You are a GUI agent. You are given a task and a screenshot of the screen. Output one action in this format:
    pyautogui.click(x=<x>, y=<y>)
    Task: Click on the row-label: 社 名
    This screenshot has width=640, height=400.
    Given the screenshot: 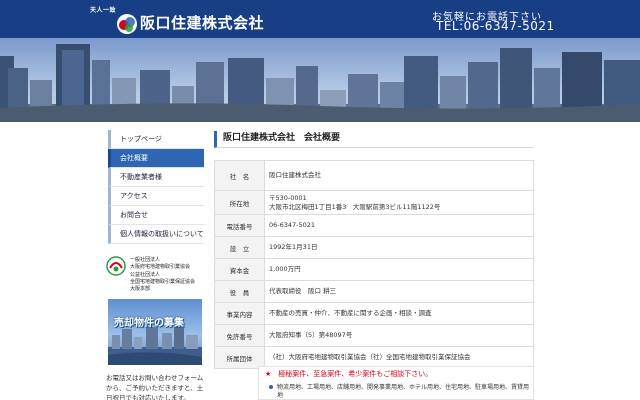 What is the action you would take?
    pyautogui.click(x=239, y=175)
    